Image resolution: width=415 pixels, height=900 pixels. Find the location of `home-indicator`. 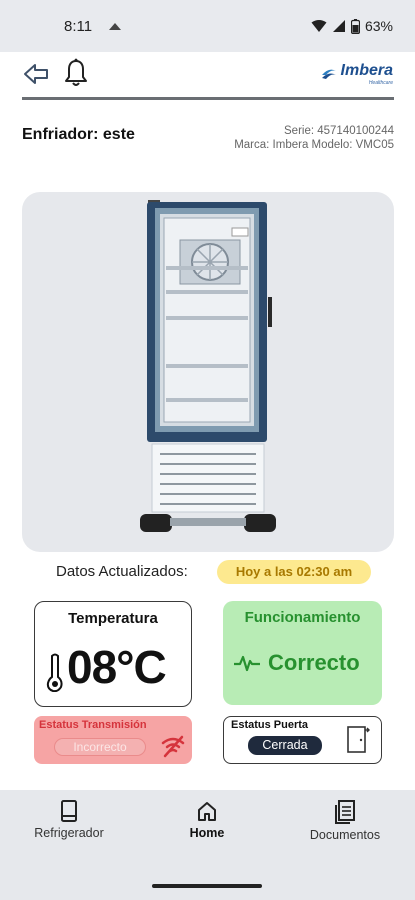

home-indicator is located at coordinates (207, 886).